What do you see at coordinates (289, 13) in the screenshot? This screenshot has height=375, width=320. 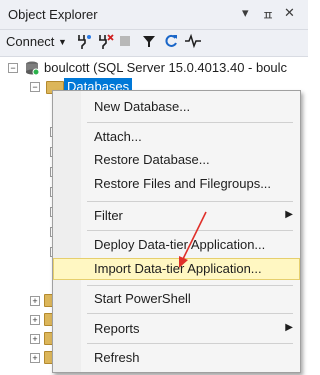 I see `close-icon: ✕` at bounding box center [289, 13].